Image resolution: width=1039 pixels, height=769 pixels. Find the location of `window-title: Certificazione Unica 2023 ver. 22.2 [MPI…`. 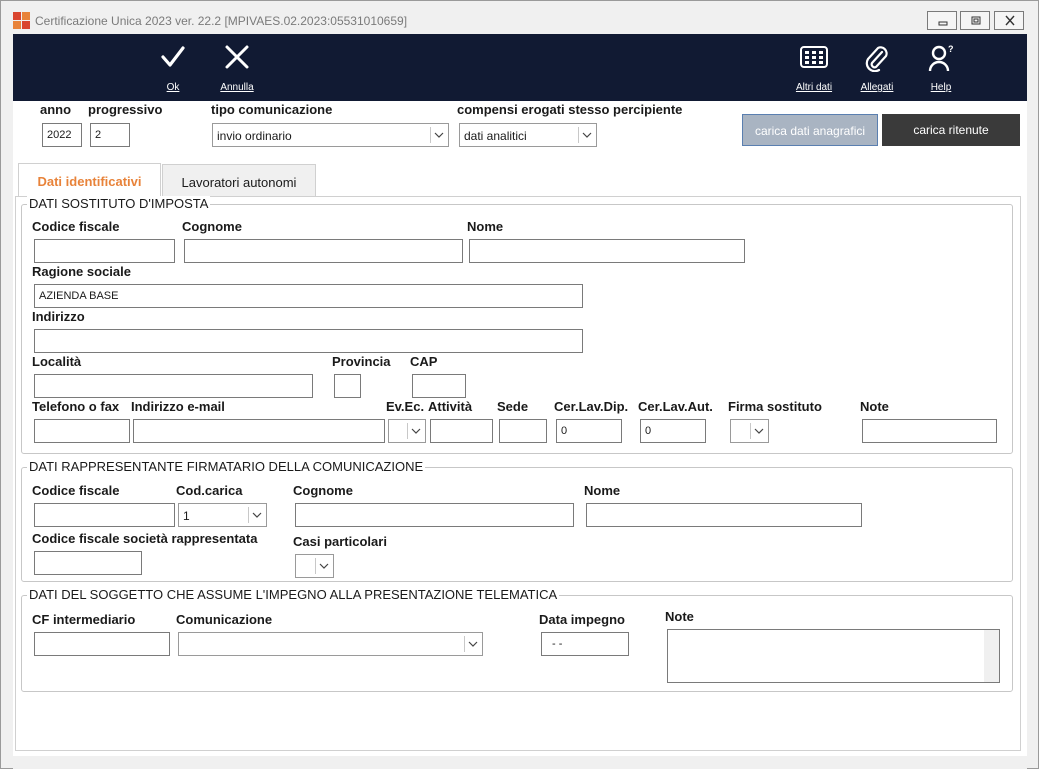

window-title: Certificazione Unica 2023 ver. 22.2 [MPI… is located at coordinates (221, 21).